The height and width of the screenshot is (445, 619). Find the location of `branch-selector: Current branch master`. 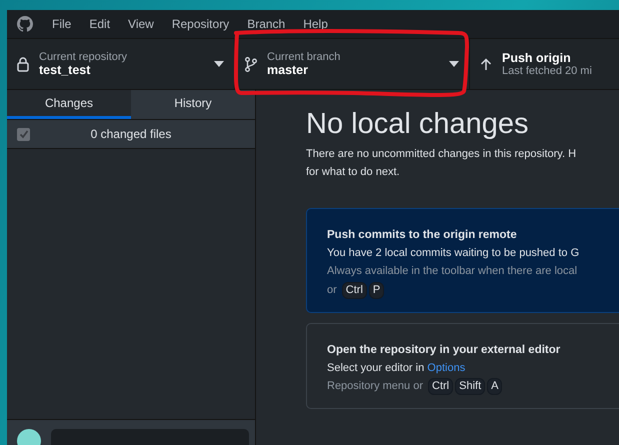

branch-selector: Current branch master is located at coordinates (352, 64).